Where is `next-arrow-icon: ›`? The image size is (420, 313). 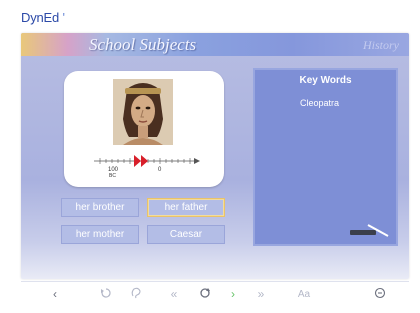
next-arrow-icon: › is located at coordinates (233, 294).